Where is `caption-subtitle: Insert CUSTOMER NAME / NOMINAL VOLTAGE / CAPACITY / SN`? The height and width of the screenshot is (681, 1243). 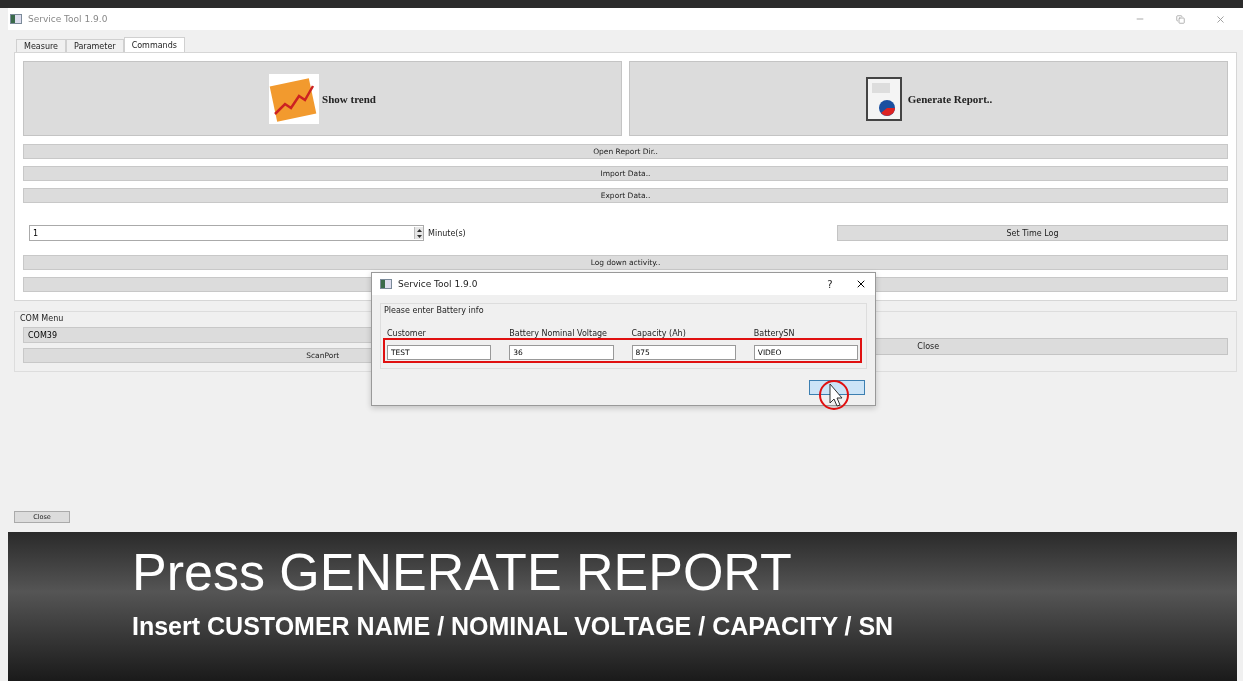 caption-subtitle: Insert CUSTOMER NAME / NOMINAL VOLTAGE / CAPACITY / SN is located at coordinates (513, 626).